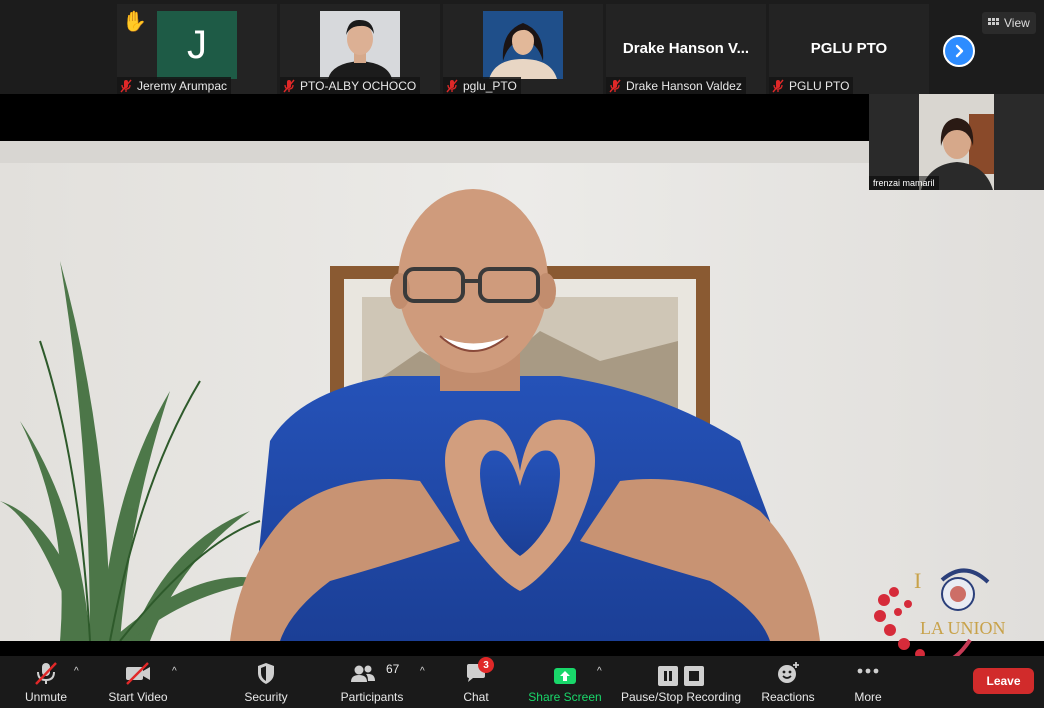 The width and height of the screenshot is (1044, 708). Describe the element at coordinates (393, 669) in the screenshot. I see `participants-count: 67` at that location.